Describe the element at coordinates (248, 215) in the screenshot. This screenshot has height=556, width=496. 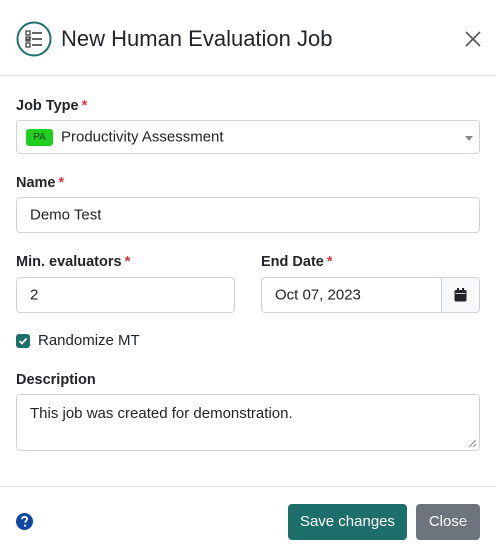
I see `name-input: Demo Test` at that location.